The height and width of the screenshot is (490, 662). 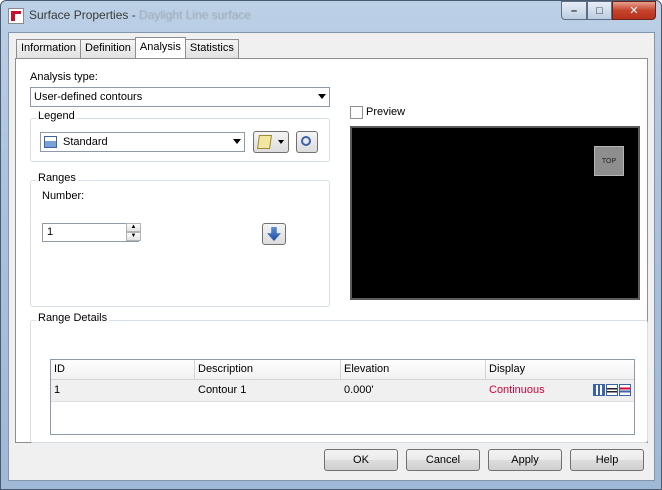 I want to click on down-arrow-icon, so click(x=274, y=234).